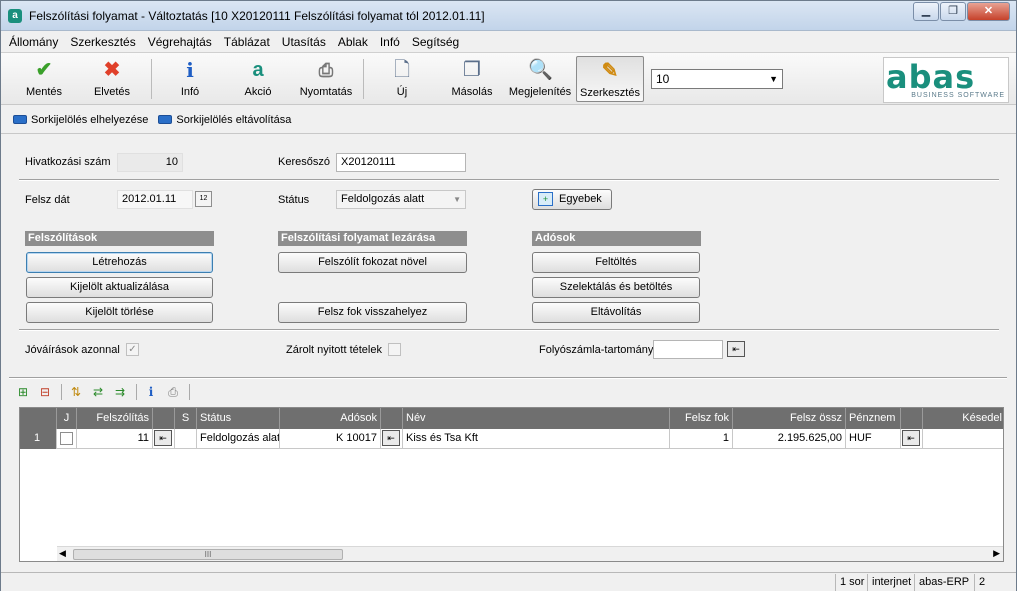 This screenshot has width=1017, height=591. What do you see at coordinates (953, 11) in the screenshot?
I see `maximize-button: ❐` at bounding box center [953, 11].